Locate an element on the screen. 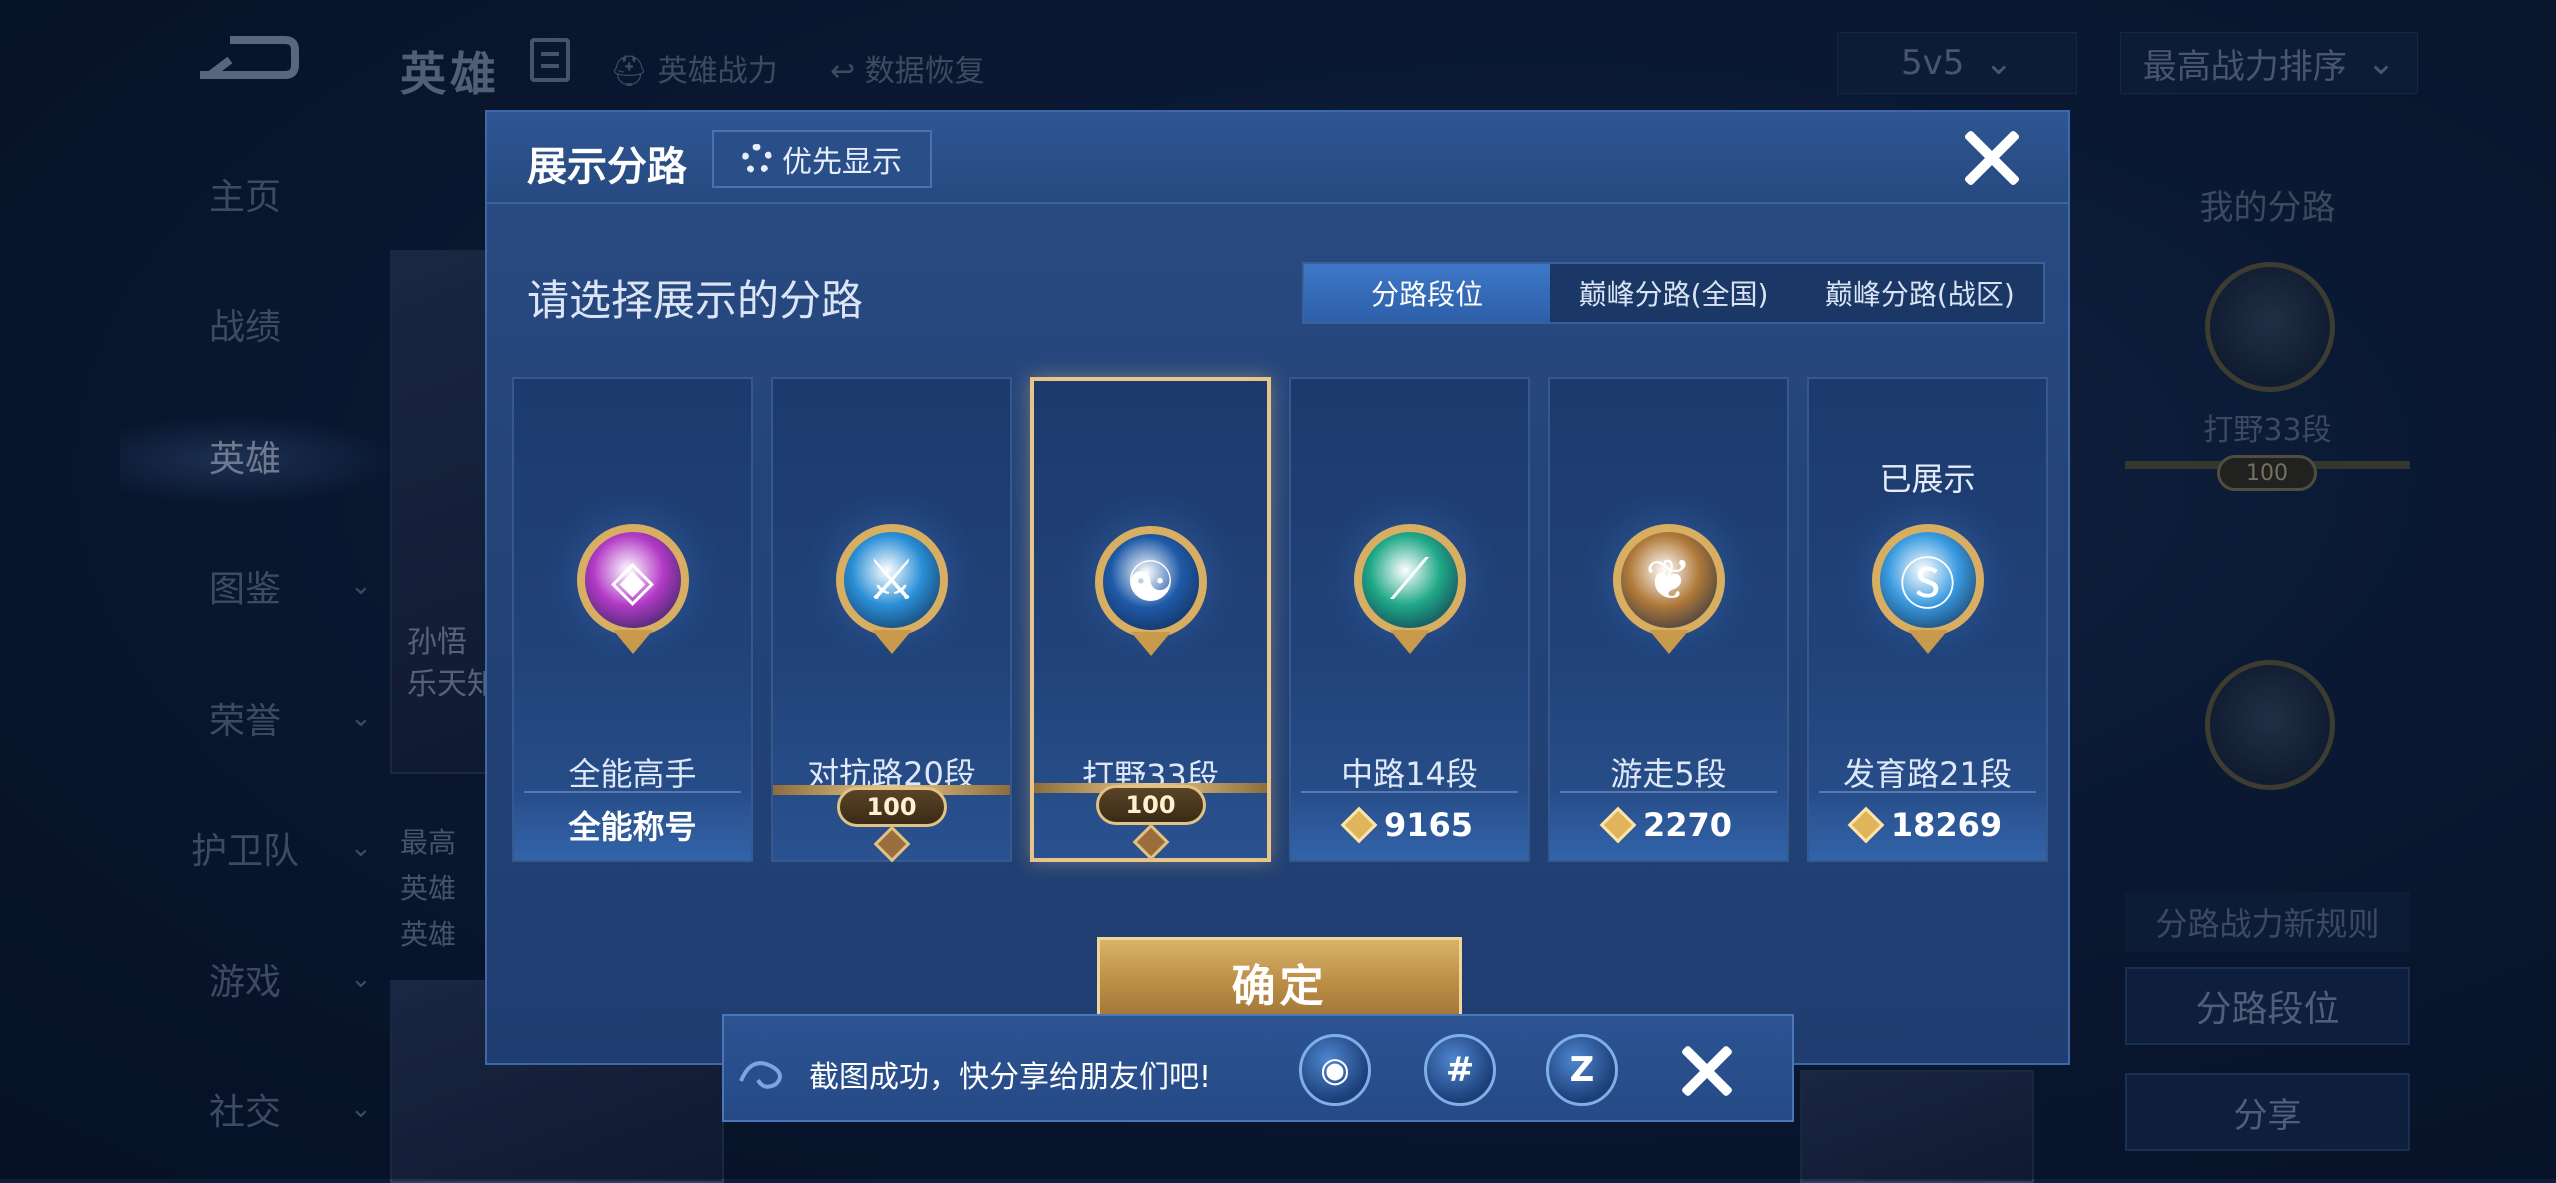  dialog-title: 展示分路 is located at coordinates (607, 167).